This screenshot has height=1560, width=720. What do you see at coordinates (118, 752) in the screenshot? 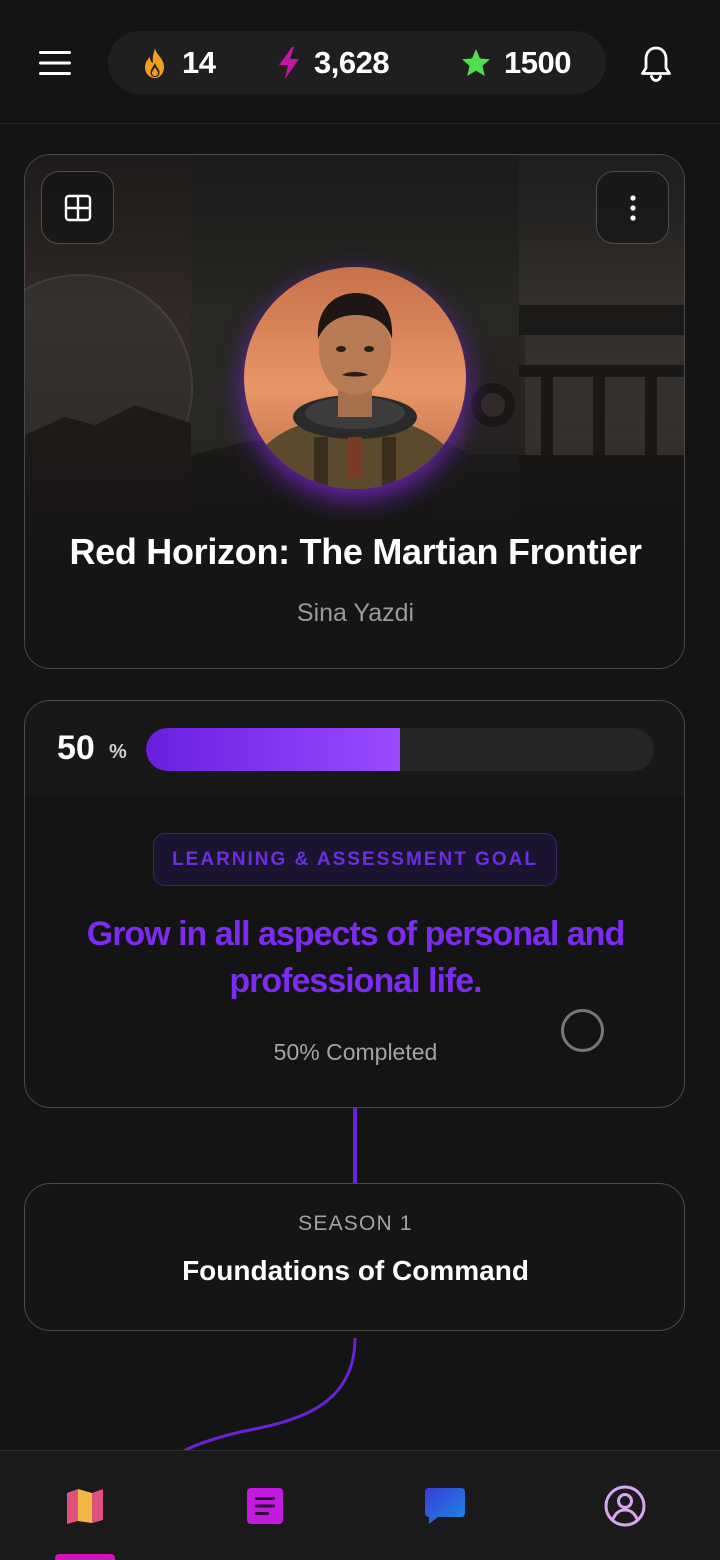
I see `progress-percent-sign: %` at bounding box center [118, 752].